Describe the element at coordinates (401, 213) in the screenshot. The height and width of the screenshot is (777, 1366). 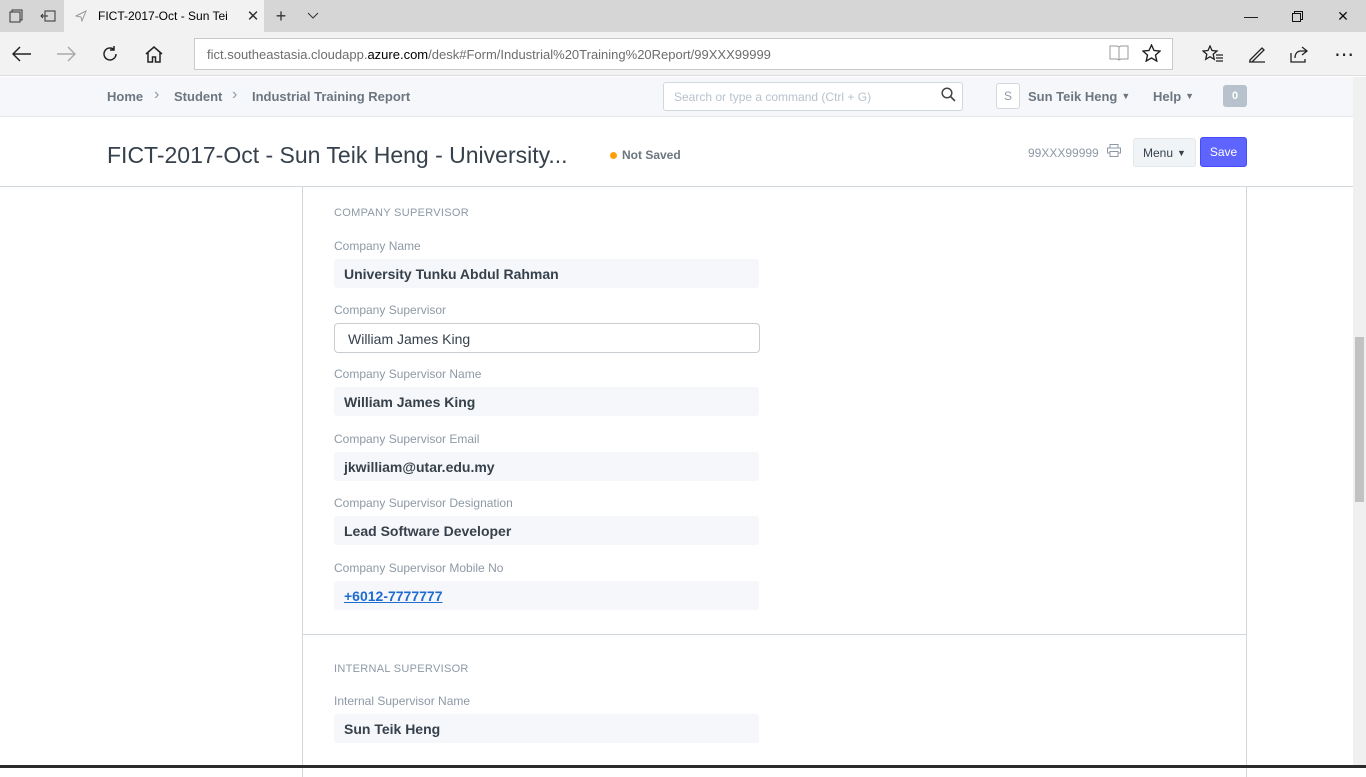
I see `section-heading-company-supervisor: COMPANY SUPERVISOR` at that location.